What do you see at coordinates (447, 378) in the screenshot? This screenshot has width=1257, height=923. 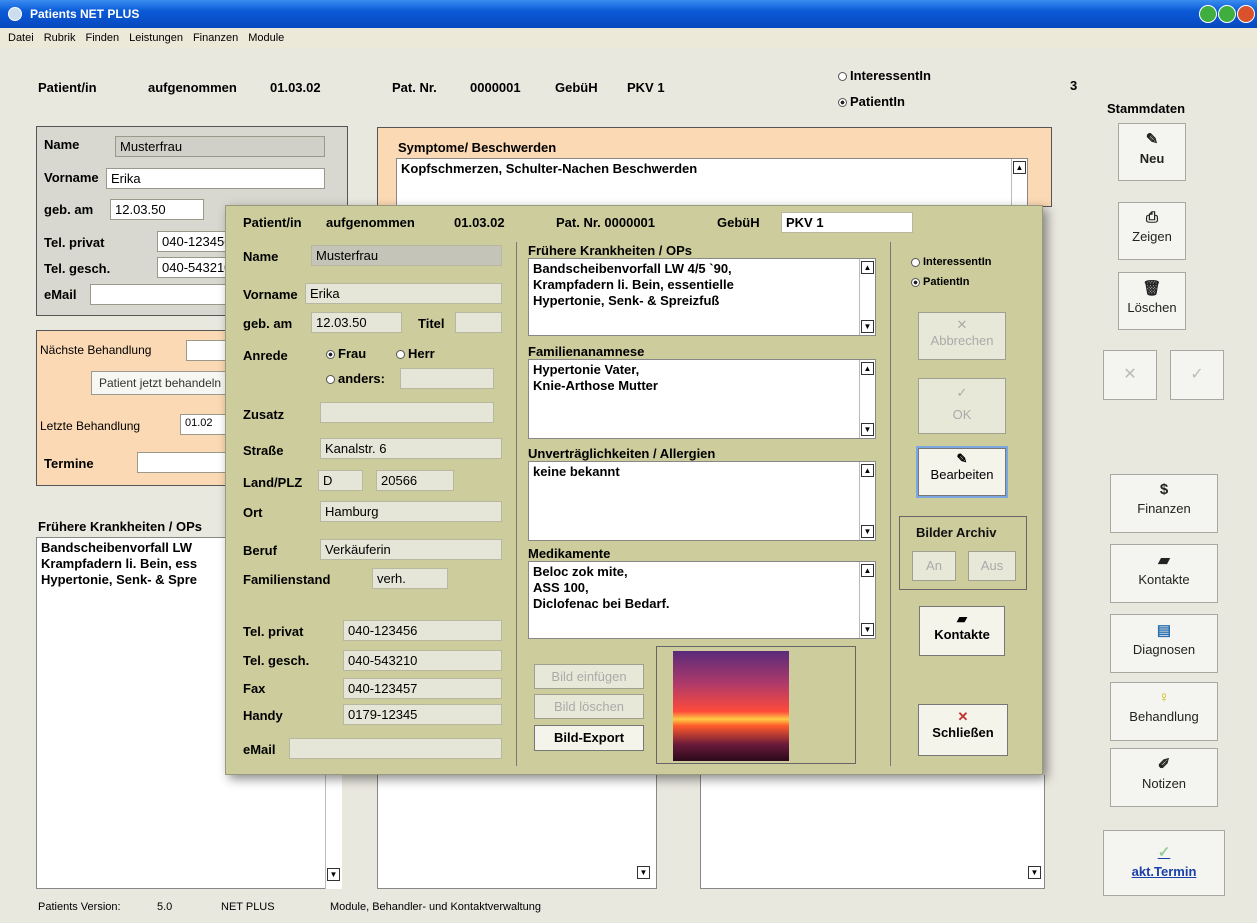 I see `dlg-anders-field` at bounding box center [447, 378].